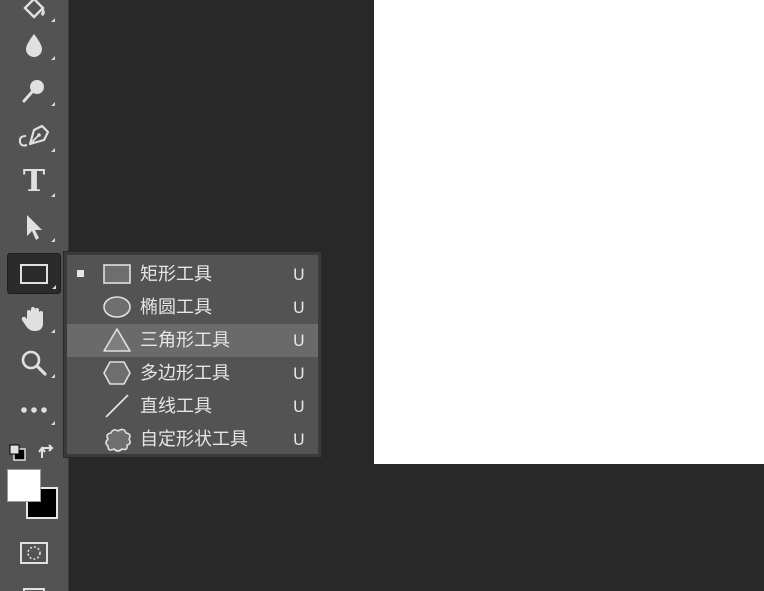  I want to click on menu-item-line-tool: 直线工具 U, so click(192, 406).